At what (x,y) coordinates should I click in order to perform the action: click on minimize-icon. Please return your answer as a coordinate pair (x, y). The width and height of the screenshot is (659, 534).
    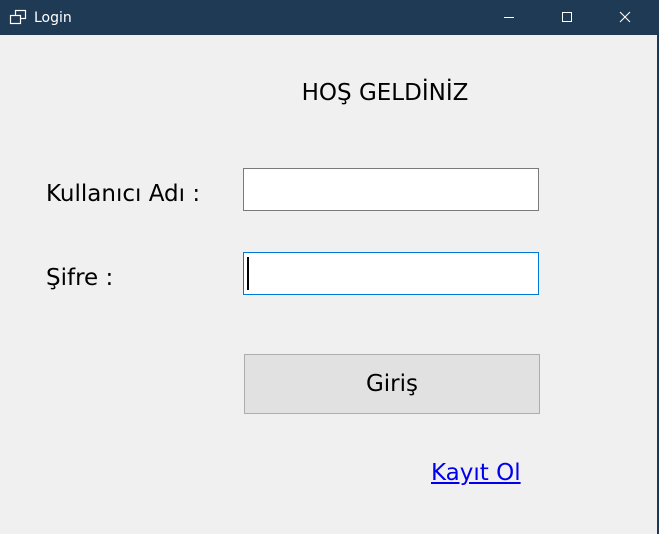
    Looking at the image, I should click on (509, 17).